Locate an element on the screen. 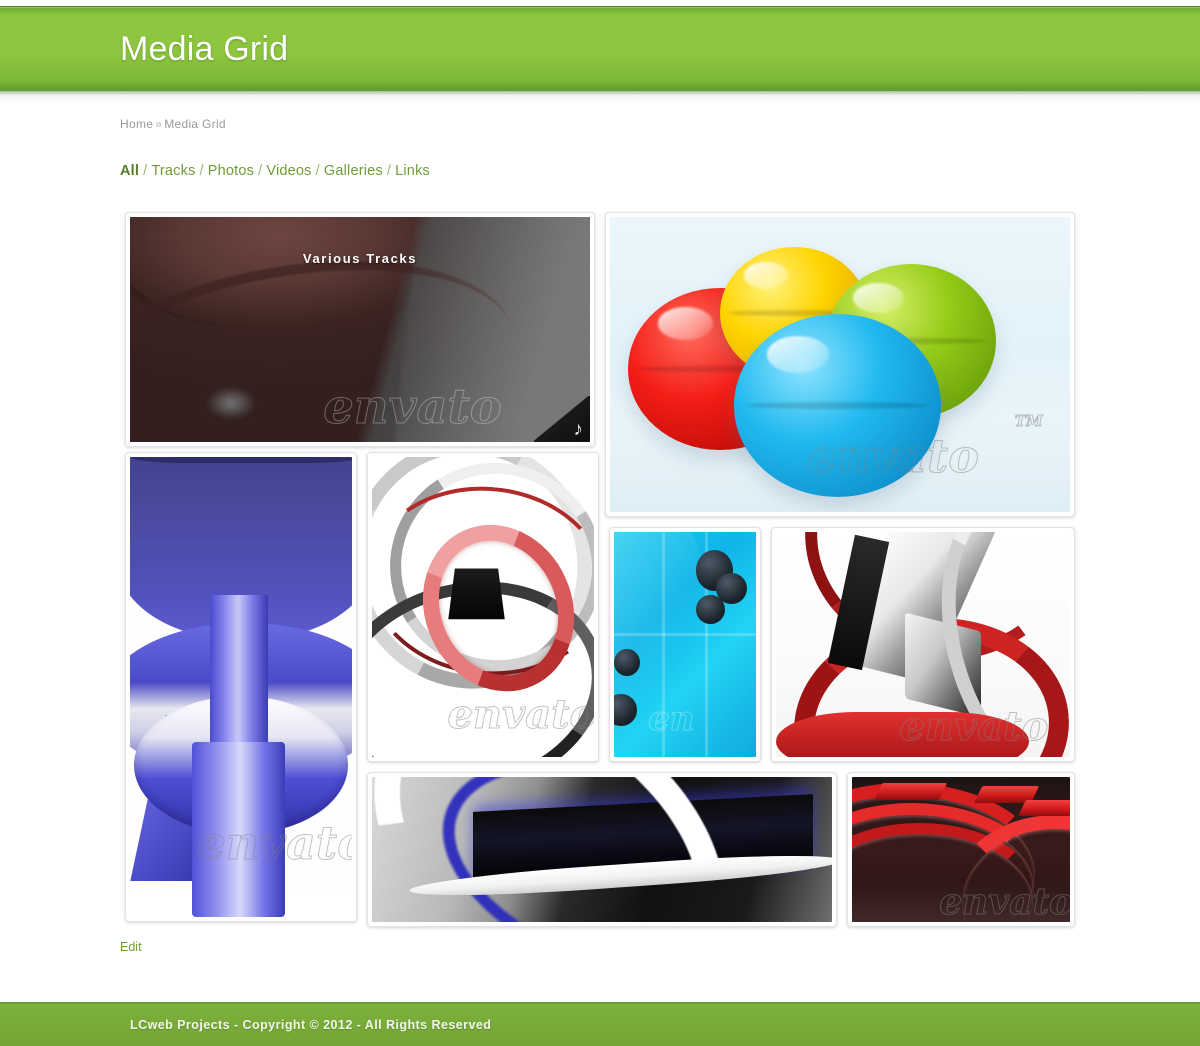  edit-row: Edit is located at coordinates (131, 947).